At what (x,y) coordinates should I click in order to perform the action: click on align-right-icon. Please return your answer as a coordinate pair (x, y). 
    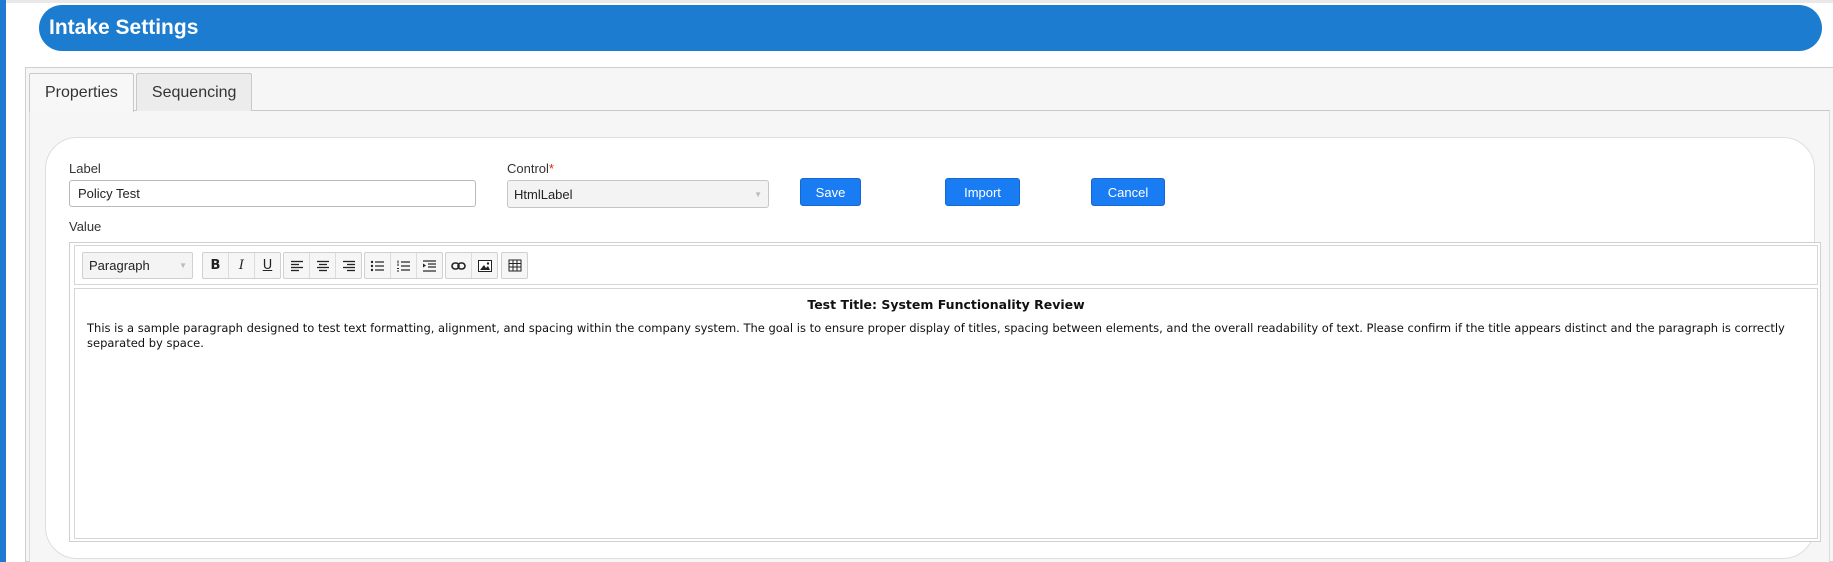
    Looking at the image, I should click on (348, 265).